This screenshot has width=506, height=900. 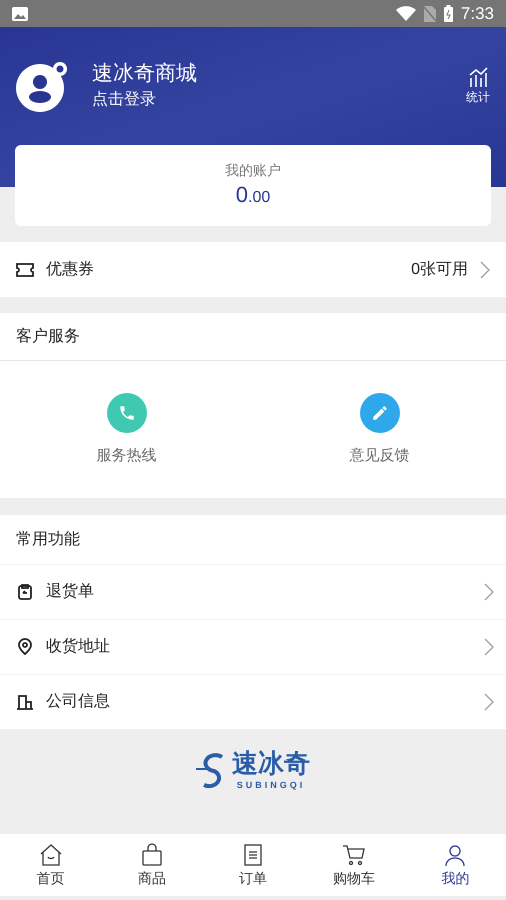 I want to click on function-label: 退货单, so click(x=70, y=592).